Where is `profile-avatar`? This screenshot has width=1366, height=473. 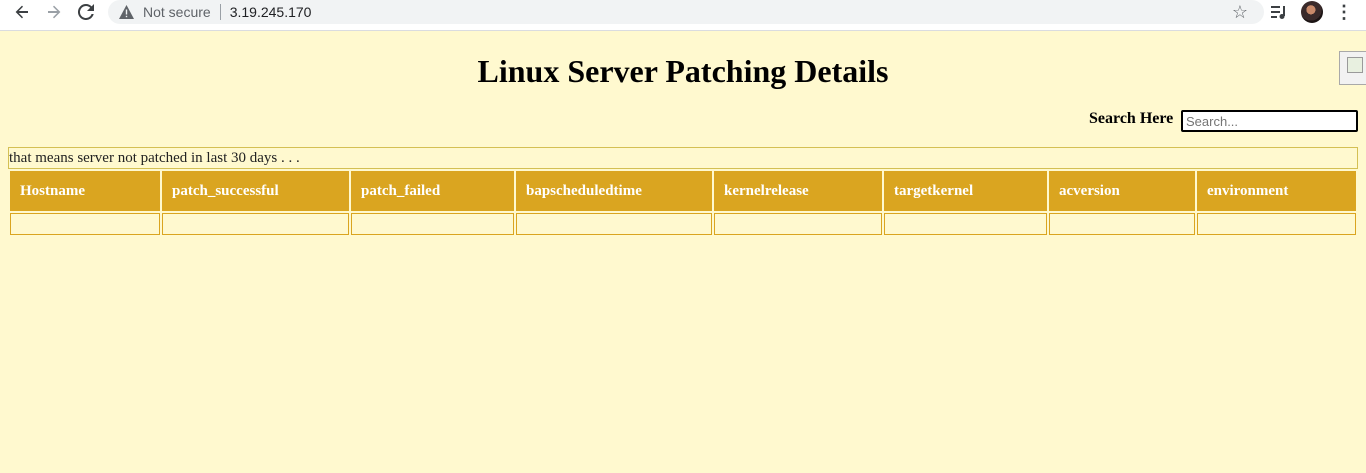 profile-avatar is located at coordinates (1312, 12).